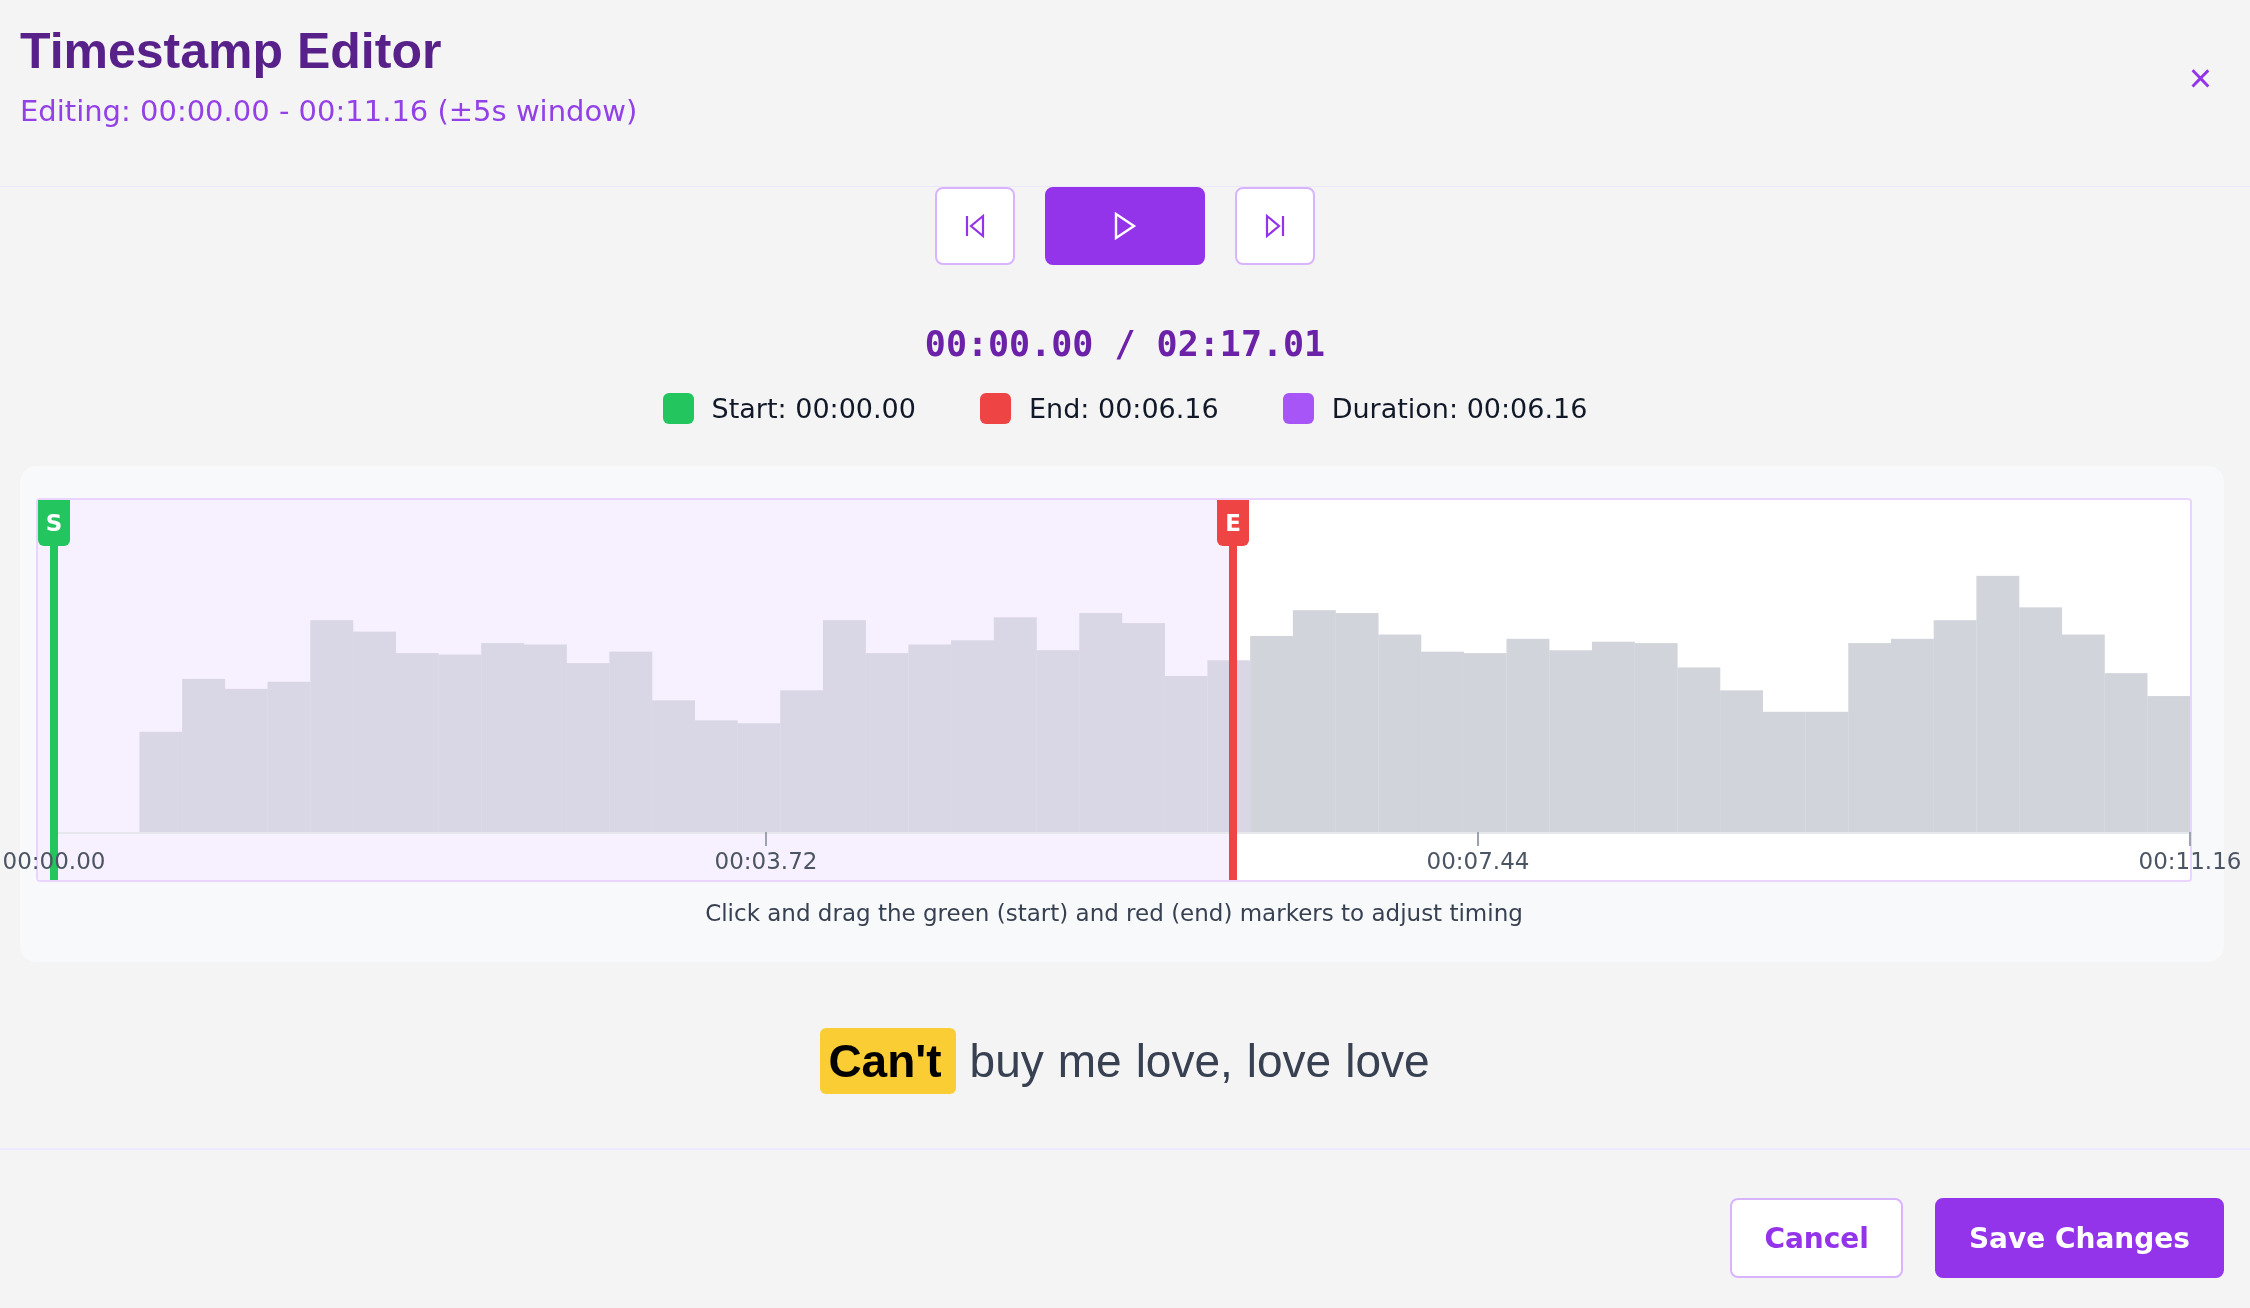 Image resolution: width=2250 pixels, height=1308 pixels. I want to click on skip-forward-icon, so click(1275, 226).